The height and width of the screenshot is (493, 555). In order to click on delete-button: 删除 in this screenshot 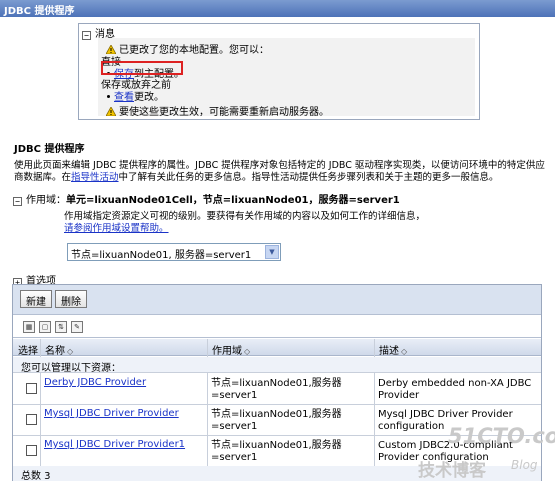, I will do `click(71, 299)`.